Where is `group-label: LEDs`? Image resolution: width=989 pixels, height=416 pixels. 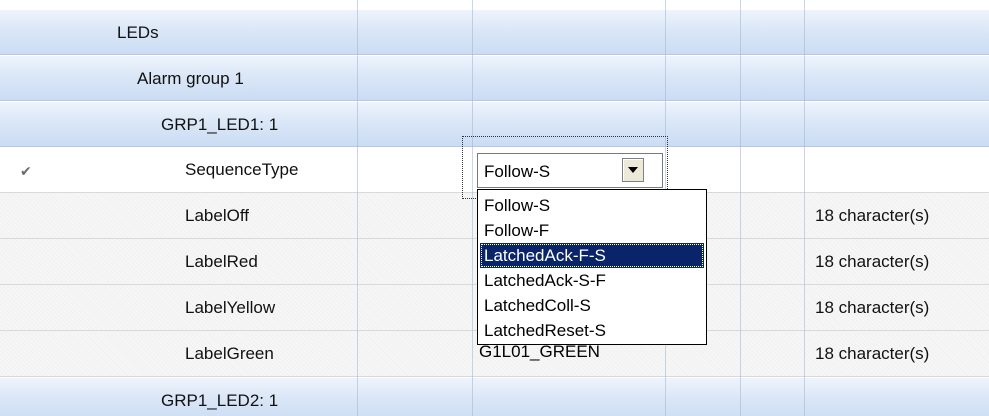 group-label: LEDs is located at coordinates (138, 32).